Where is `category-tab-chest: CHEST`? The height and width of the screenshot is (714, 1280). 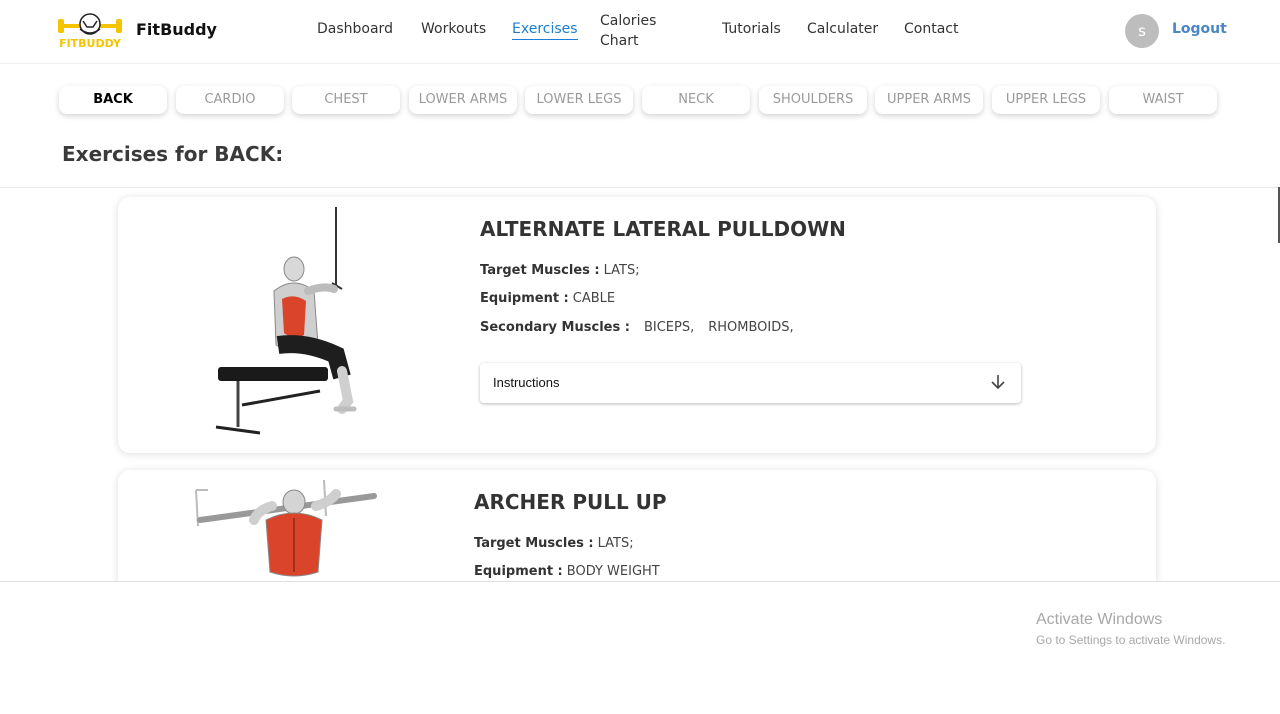
category-tab-chest: CHEST is located at coordinates (346, 100).